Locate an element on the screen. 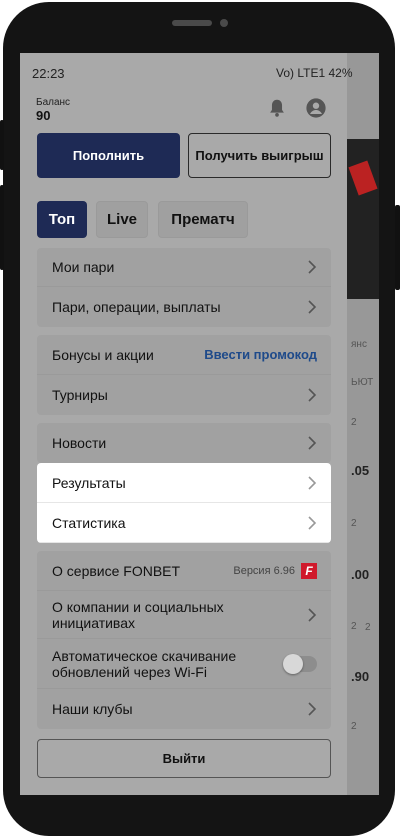 Image resolution: width=400 pixels, height=840 pixels. menu-item-clubs: Наши клубы is located at coordinates (184, 709).